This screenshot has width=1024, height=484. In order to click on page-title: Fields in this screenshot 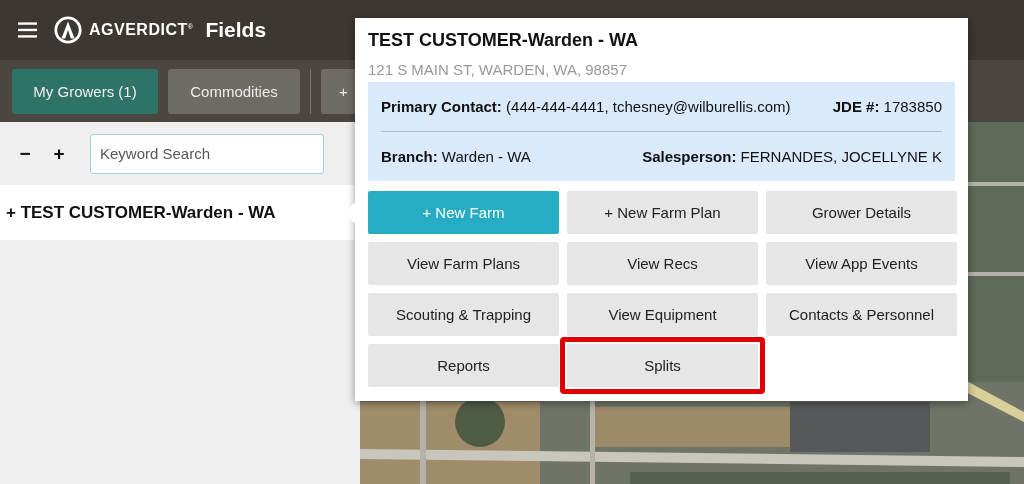, I will do `click(236, 30)`.